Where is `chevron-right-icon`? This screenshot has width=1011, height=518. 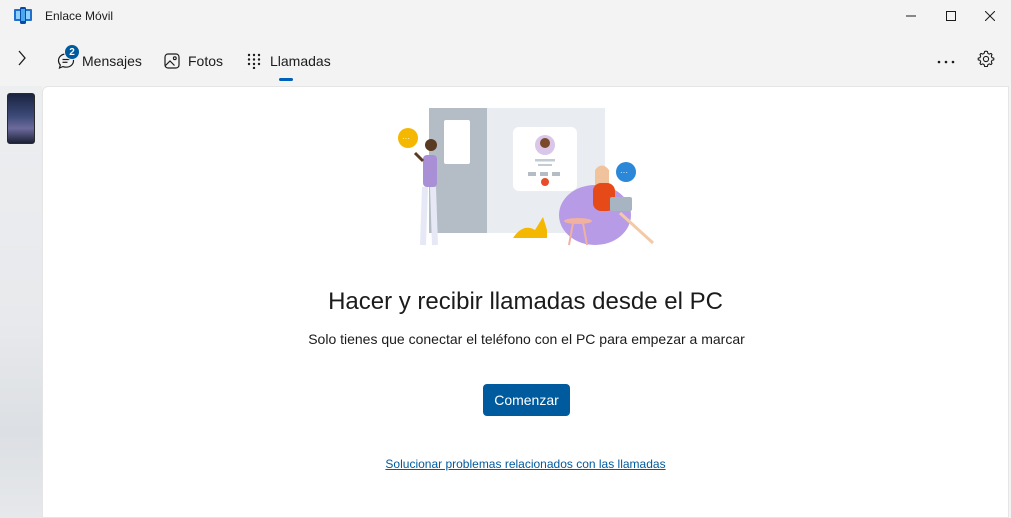
chevron-right-icon is located at coordinates (22, 60).